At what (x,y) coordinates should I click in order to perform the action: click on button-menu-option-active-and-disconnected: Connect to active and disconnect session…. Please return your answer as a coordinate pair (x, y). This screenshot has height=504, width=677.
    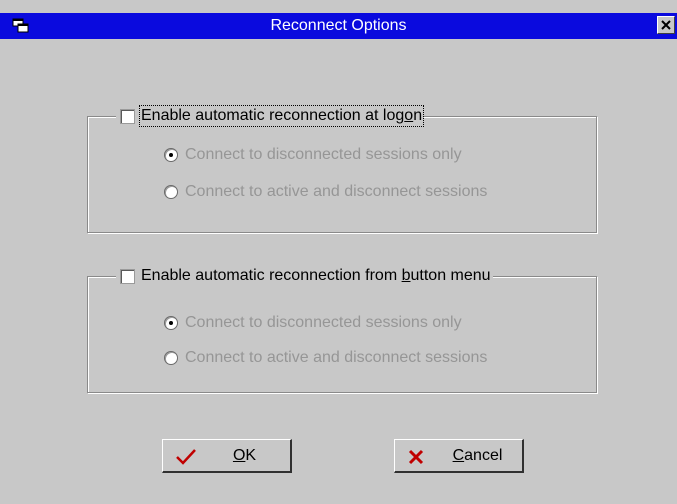
    Looking at the image, I should click on (325, 358).